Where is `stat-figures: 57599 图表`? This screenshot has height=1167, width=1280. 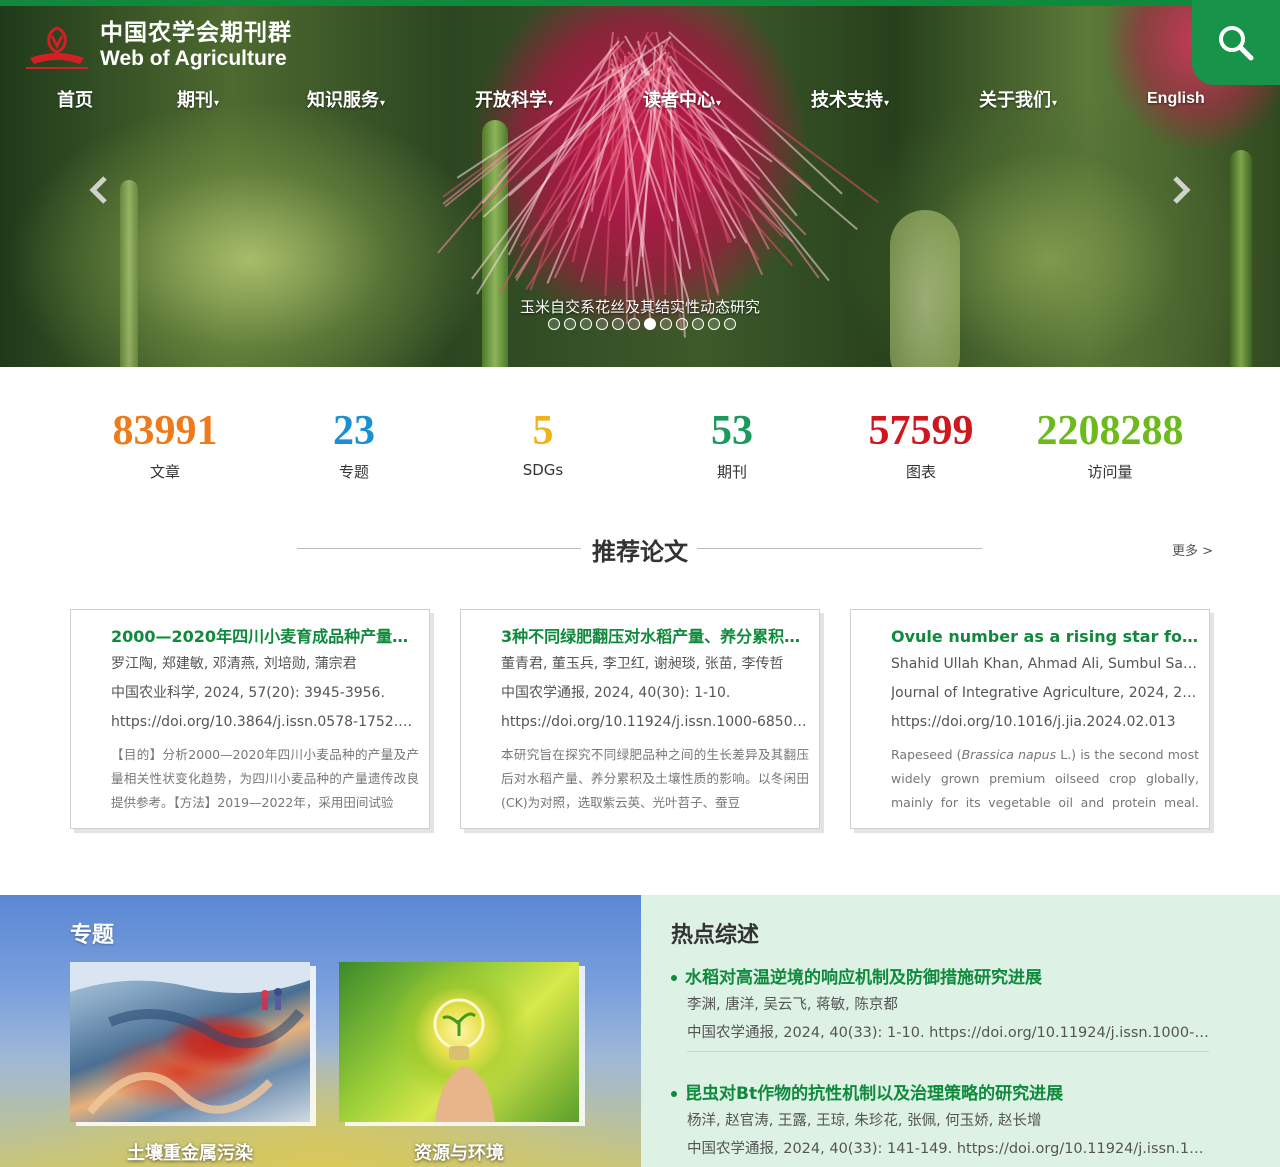
stat-figures: 57599 图表 is located at coordinates (921, 443).